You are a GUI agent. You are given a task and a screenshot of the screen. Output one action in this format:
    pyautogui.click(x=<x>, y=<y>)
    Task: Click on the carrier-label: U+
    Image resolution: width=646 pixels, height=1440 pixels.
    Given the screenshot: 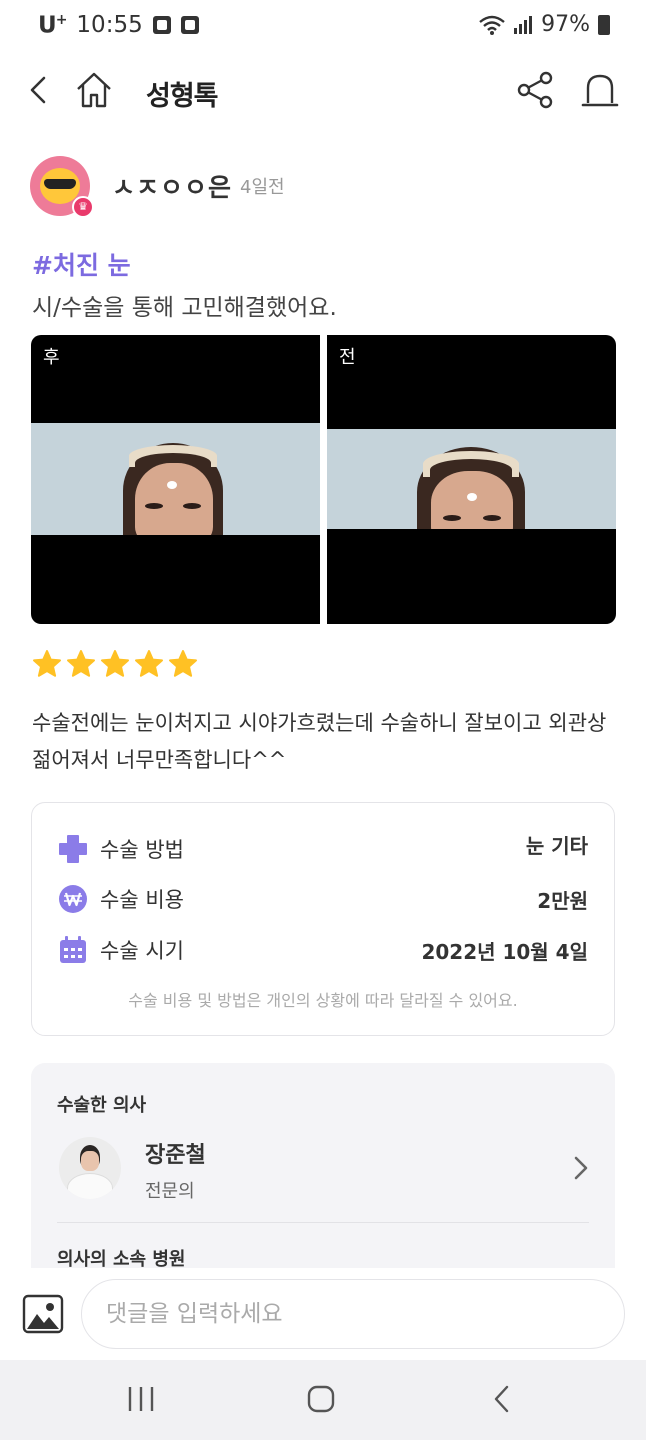 What is the action you would take?
    pyautogui.click(x=52, y=25)
    